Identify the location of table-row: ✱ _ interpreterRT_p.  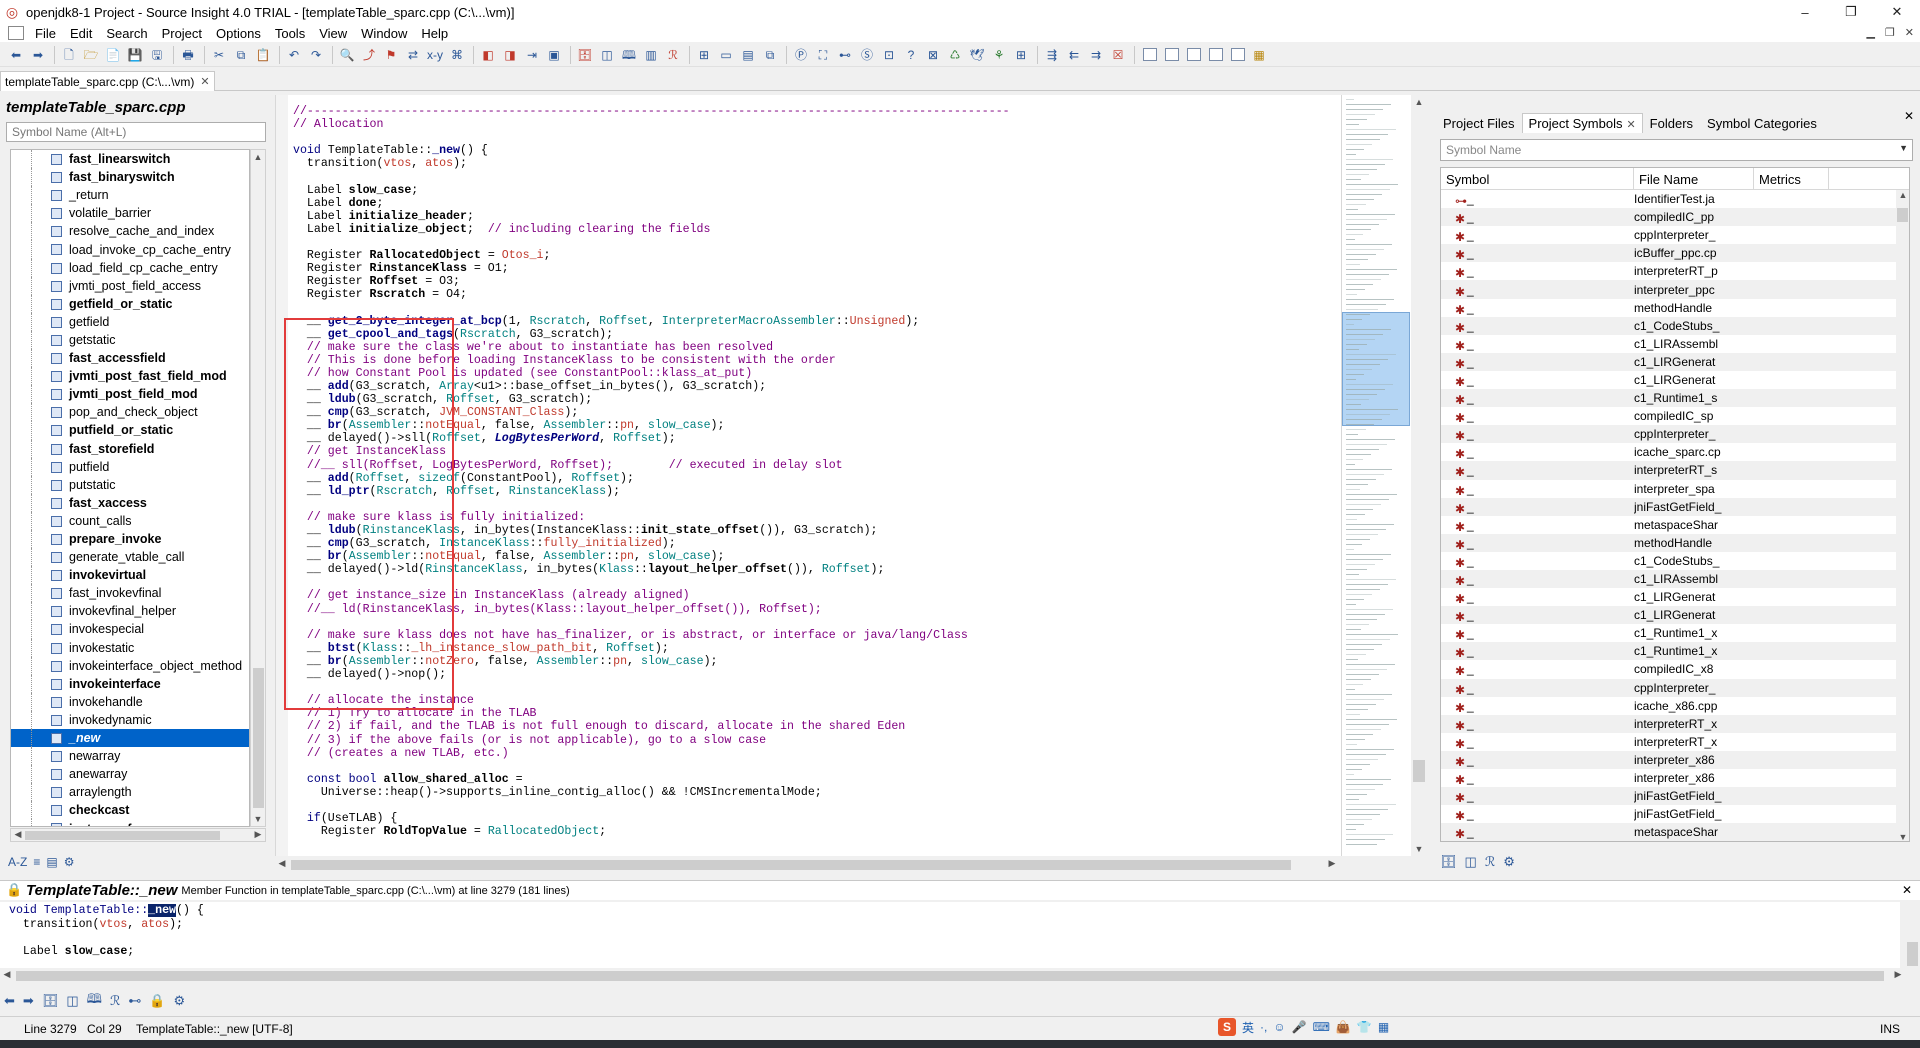
(1675, 271).